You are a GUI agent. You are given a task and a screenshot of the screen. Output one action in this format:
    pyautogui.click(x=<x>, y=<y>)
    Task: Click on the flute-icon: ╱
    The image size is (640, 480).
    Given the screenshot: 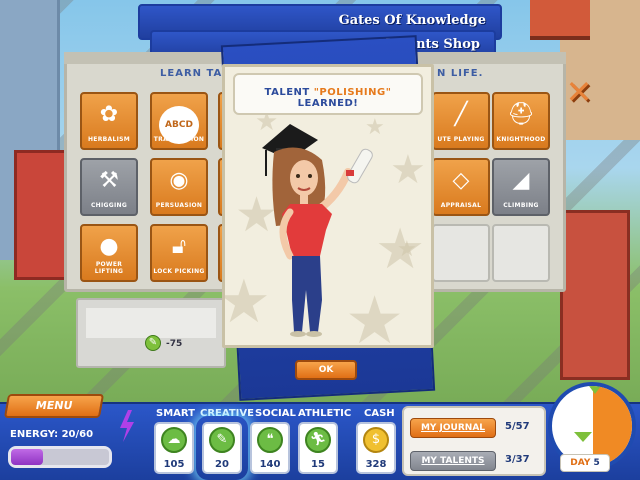 What is the action you would take?
    pyautogui.click(x=461, y=114)
    